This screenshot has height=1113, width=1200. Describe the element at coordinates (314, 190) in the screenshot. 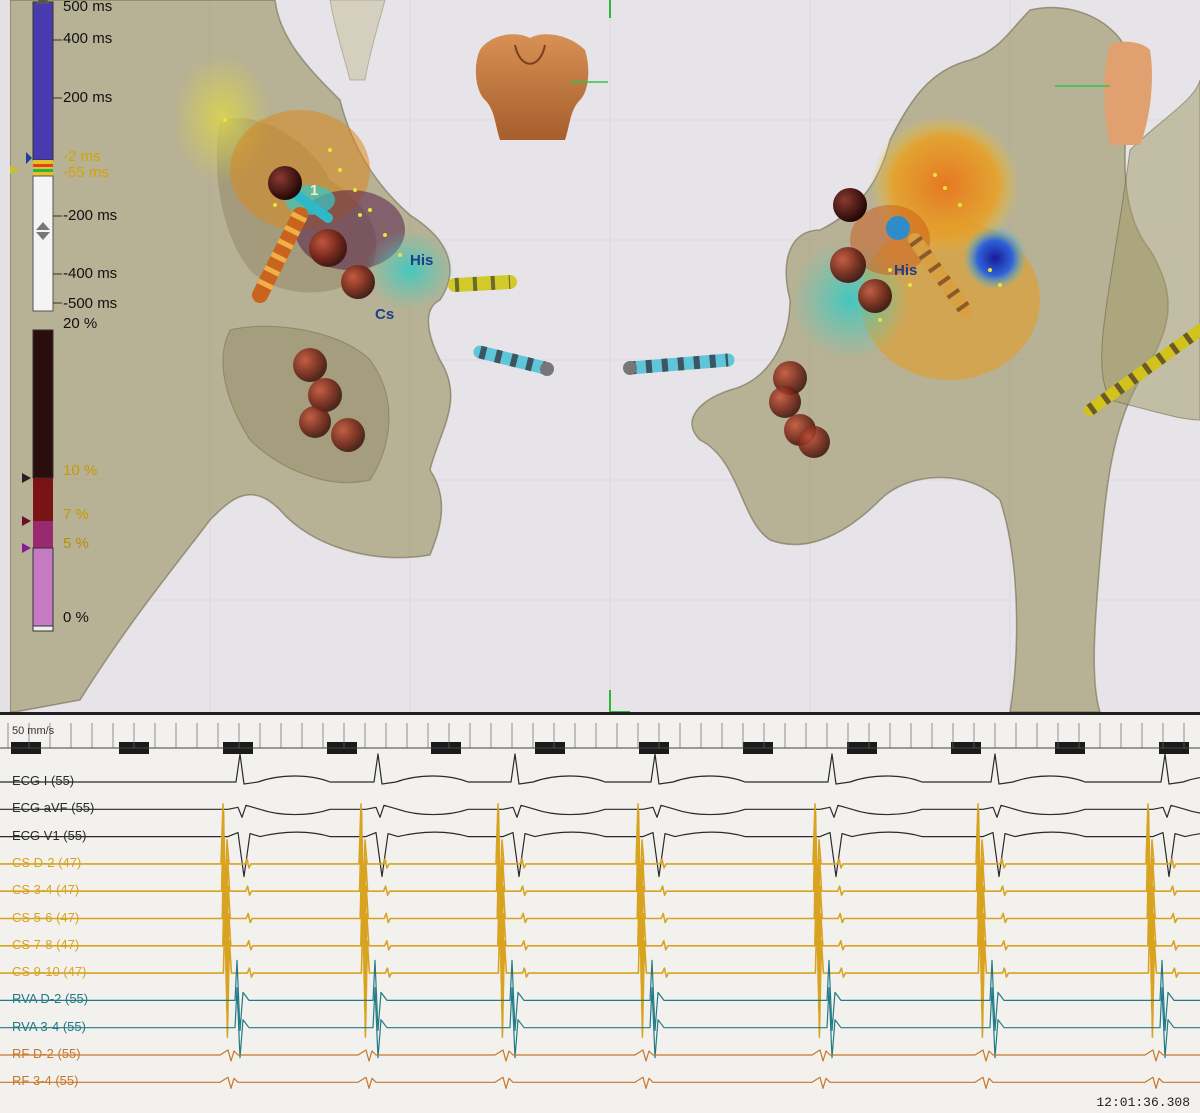

I see `left-point-one-label: 1` at that location.